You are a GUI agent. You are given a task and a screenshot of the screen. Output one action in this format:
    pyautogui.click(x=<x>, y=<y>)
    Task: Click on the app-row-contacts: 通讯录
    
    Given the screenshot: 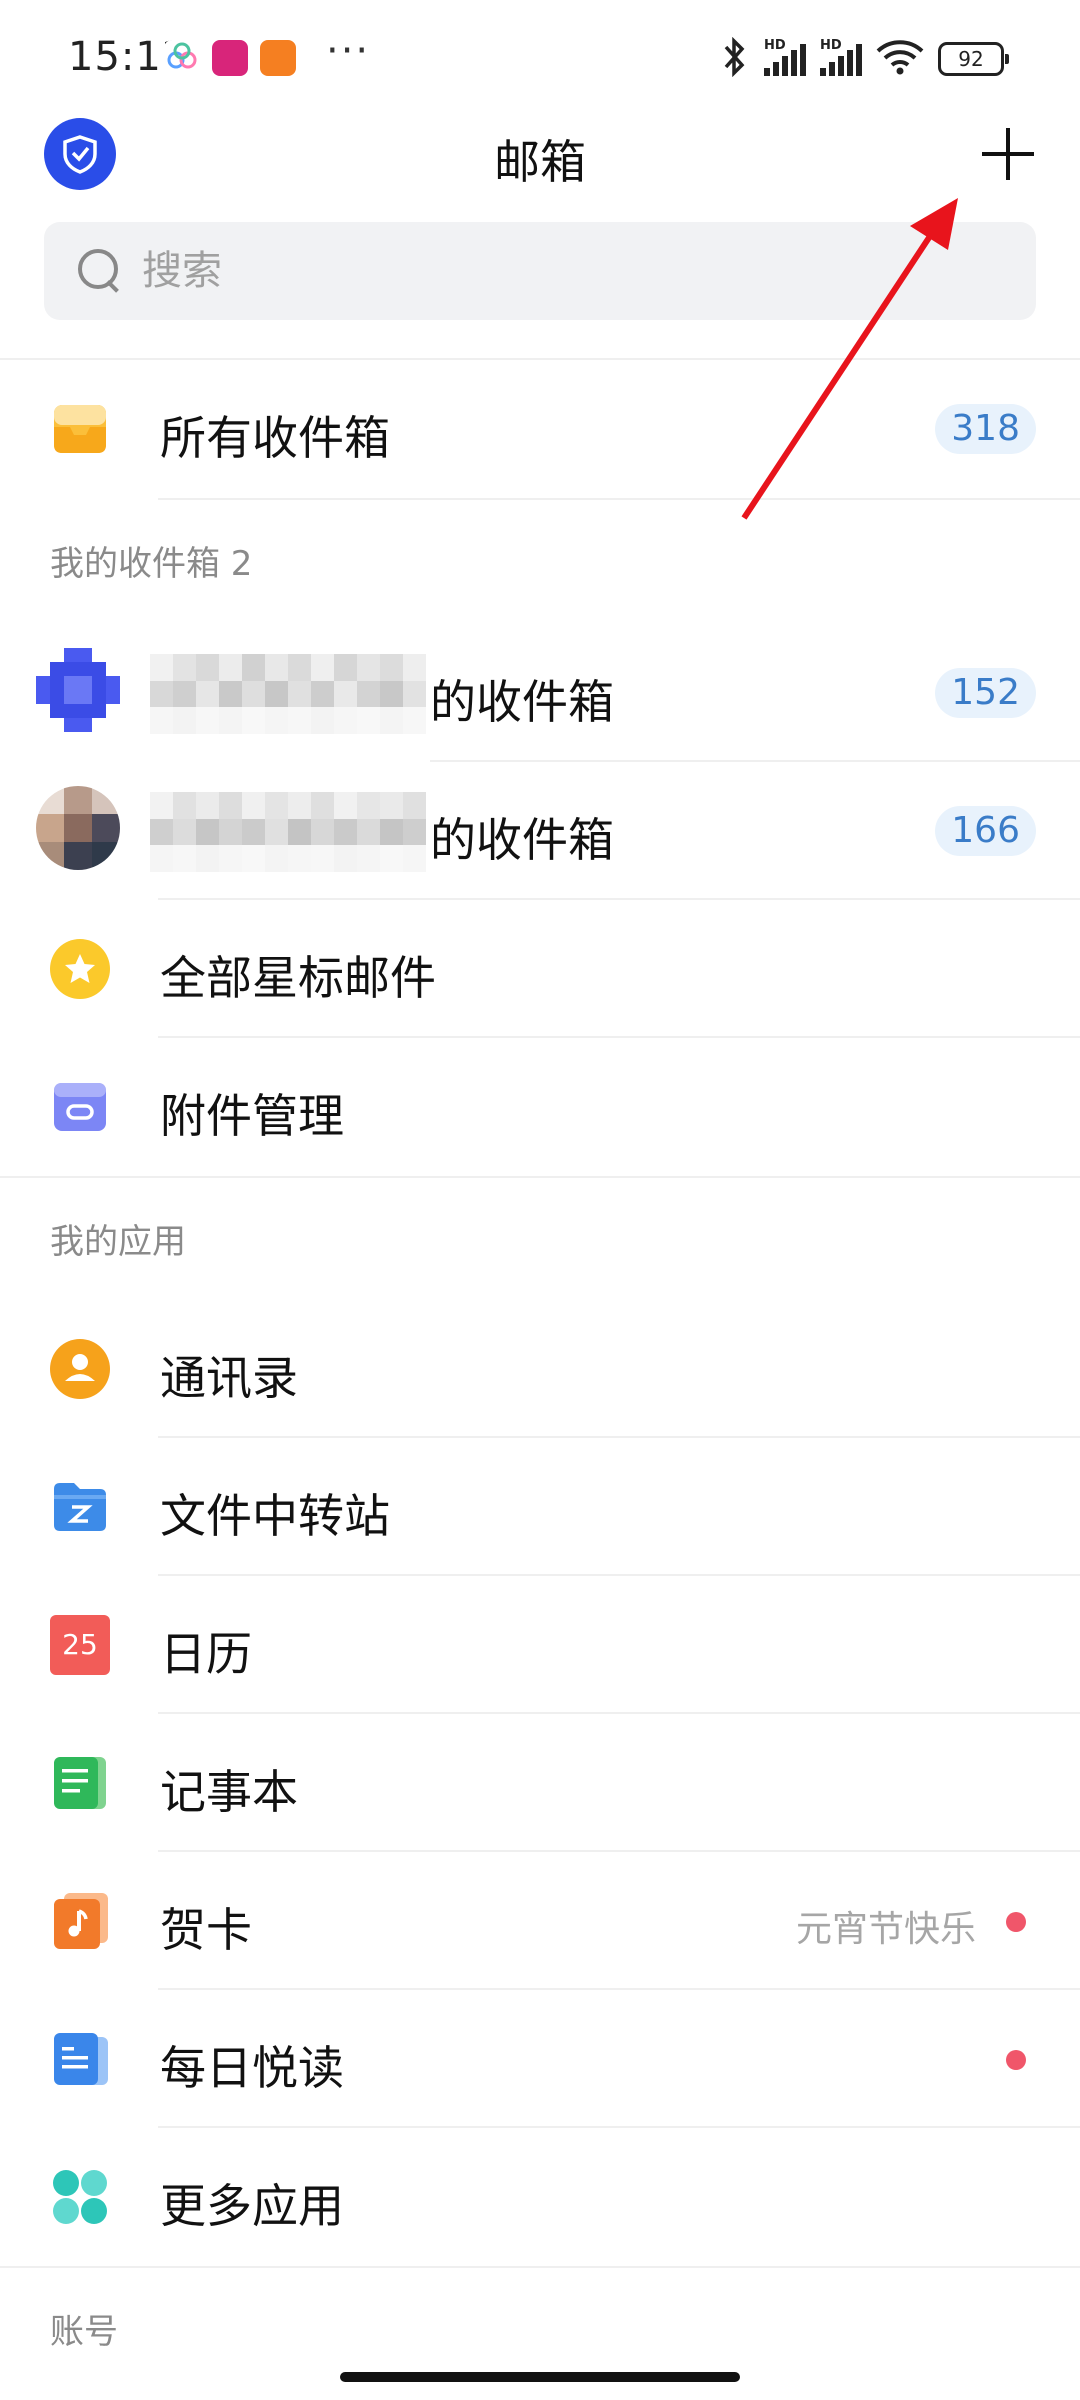 What is the action you would take?
    pyautogui.click(x=540, y=1369)
    